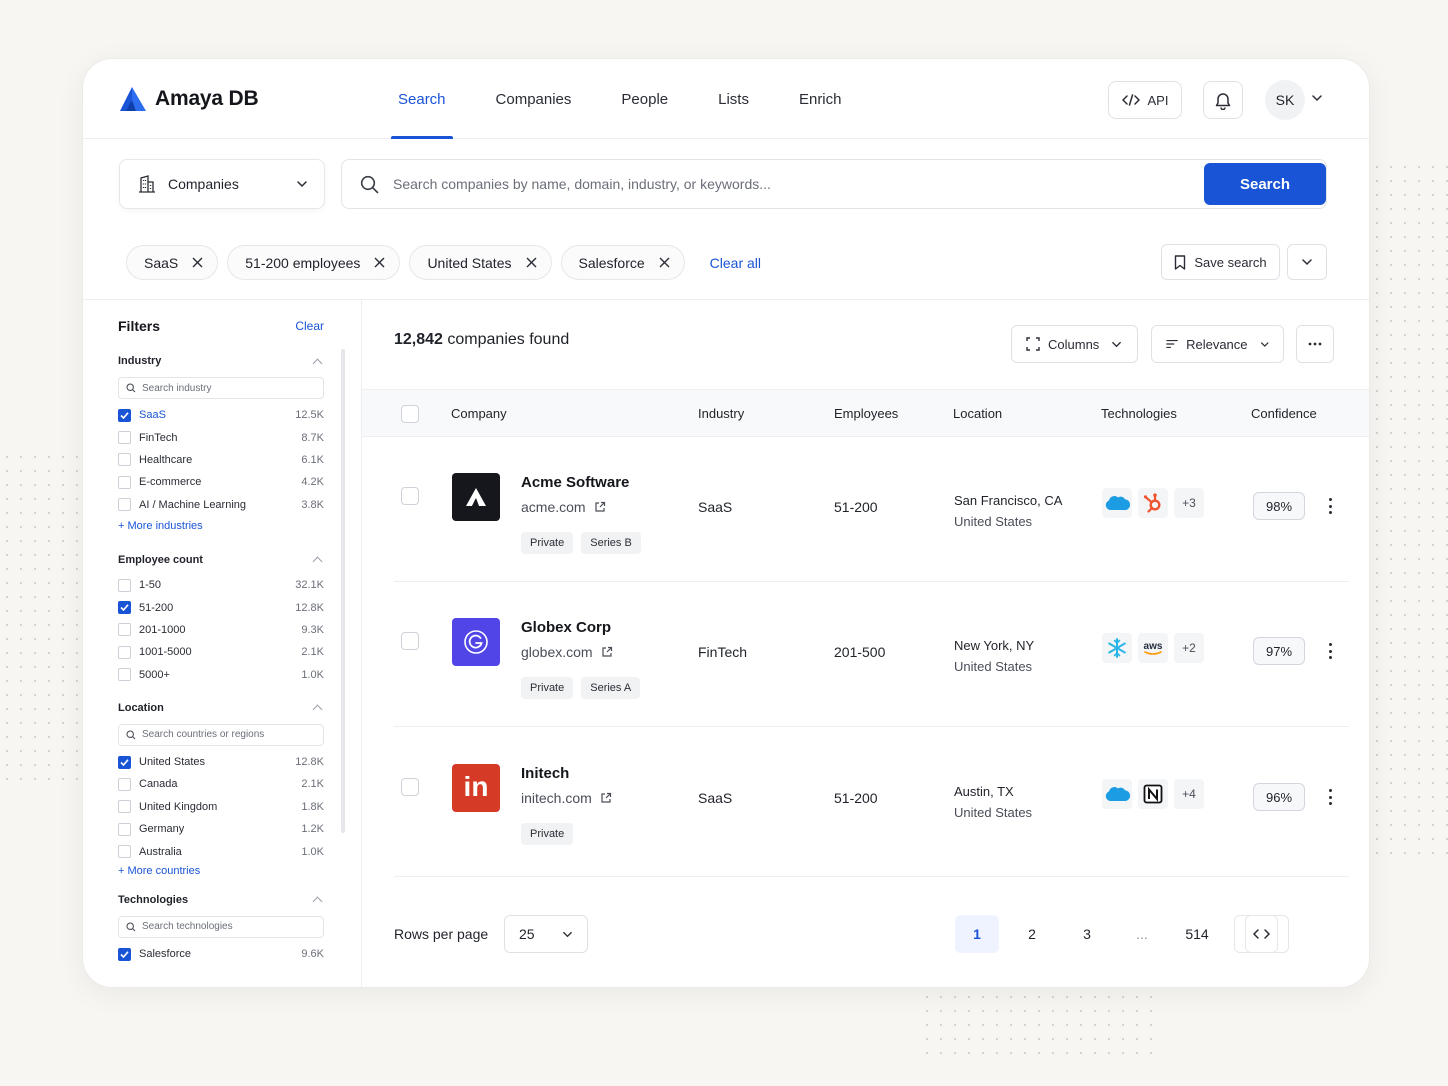 The height and width of the screenshot is (1086, 1448). What do you see at coordinates (1223, 100) in the screenshot?
I see `notifications-button` at bounding box center [1223, 100].